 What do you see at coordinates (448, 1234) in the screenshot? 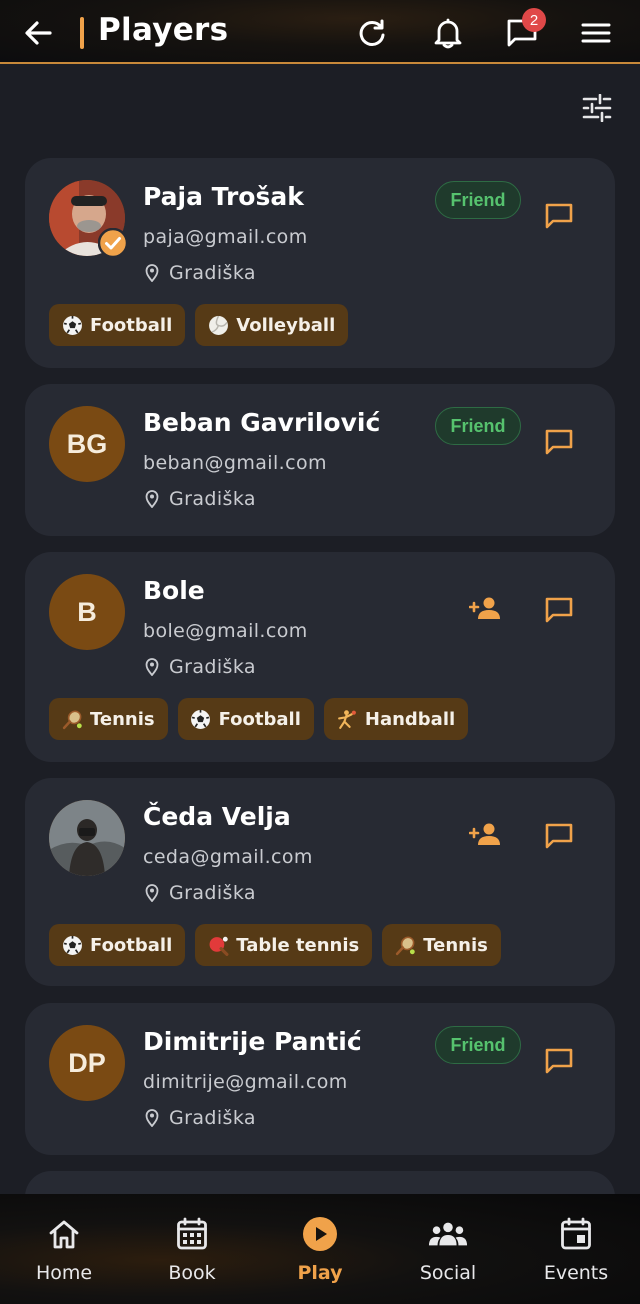
I see `people-icon` at bounding box center [448, 1234].